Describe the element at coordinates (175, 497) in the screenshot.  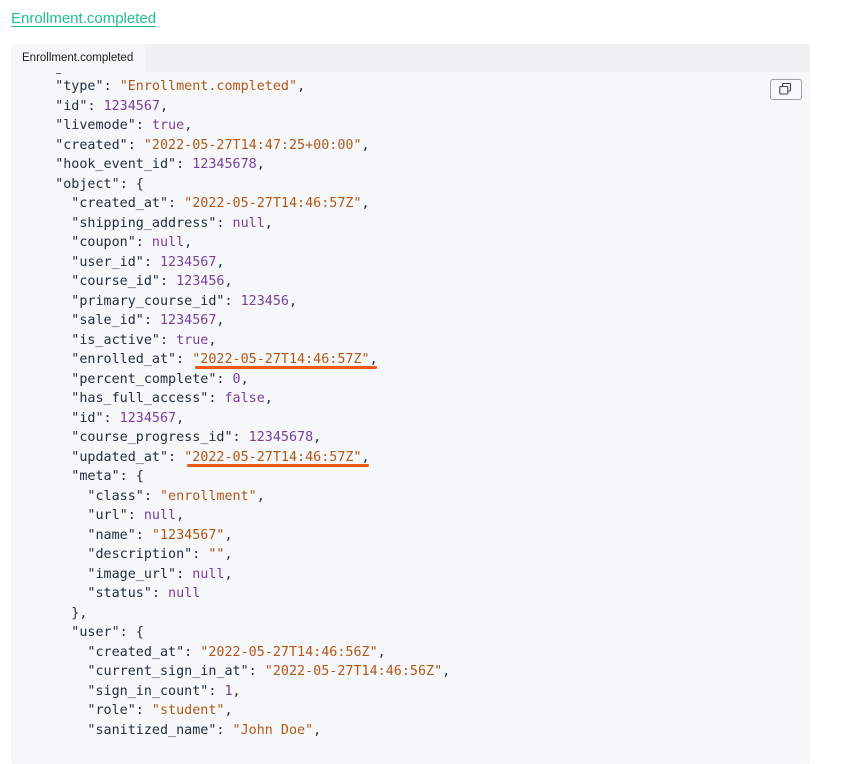
I see `code-line: "class": "enrollment",` at that location.